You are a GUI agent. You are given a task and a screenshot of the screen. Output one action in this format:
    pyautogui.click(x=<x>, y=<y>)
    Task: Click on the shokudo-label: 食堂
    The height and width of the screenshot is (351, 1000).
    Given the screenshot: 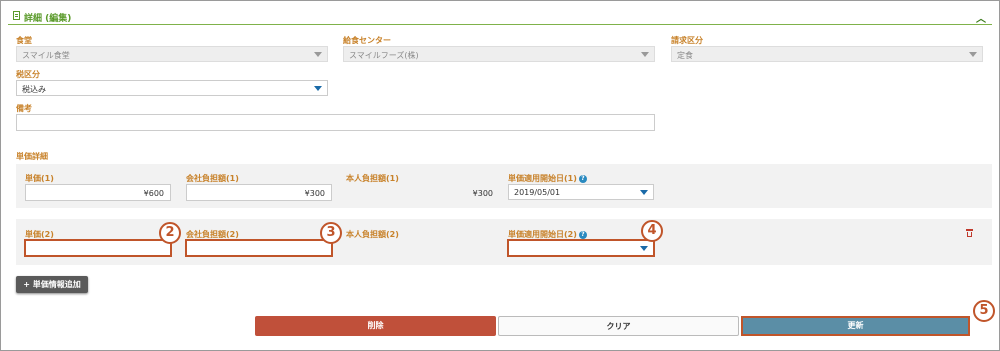 What is the action you would take?
    pyautogui.click(x=24, y=40)
    